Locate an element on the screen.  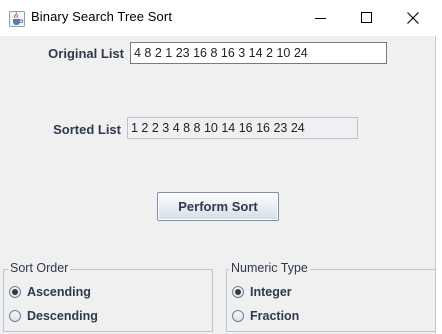
maximize-button is located at coordinates (367, 18).